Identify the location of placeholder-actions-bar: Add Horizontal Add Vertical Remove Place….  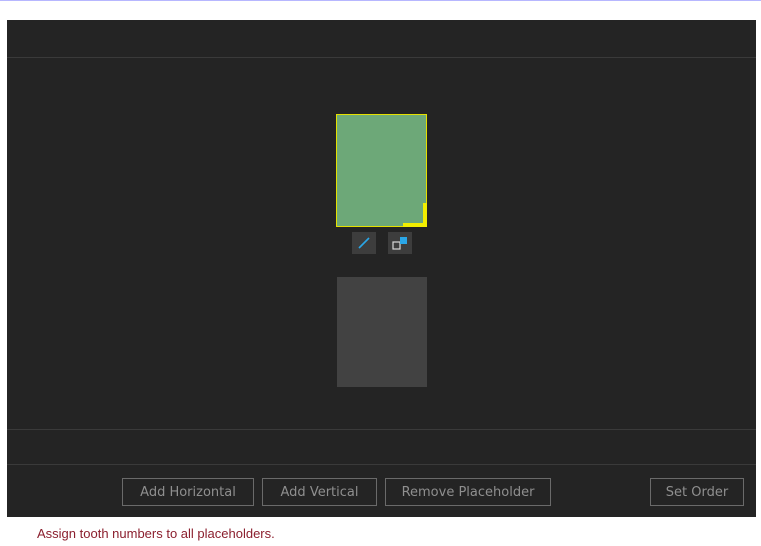
(381, 490).